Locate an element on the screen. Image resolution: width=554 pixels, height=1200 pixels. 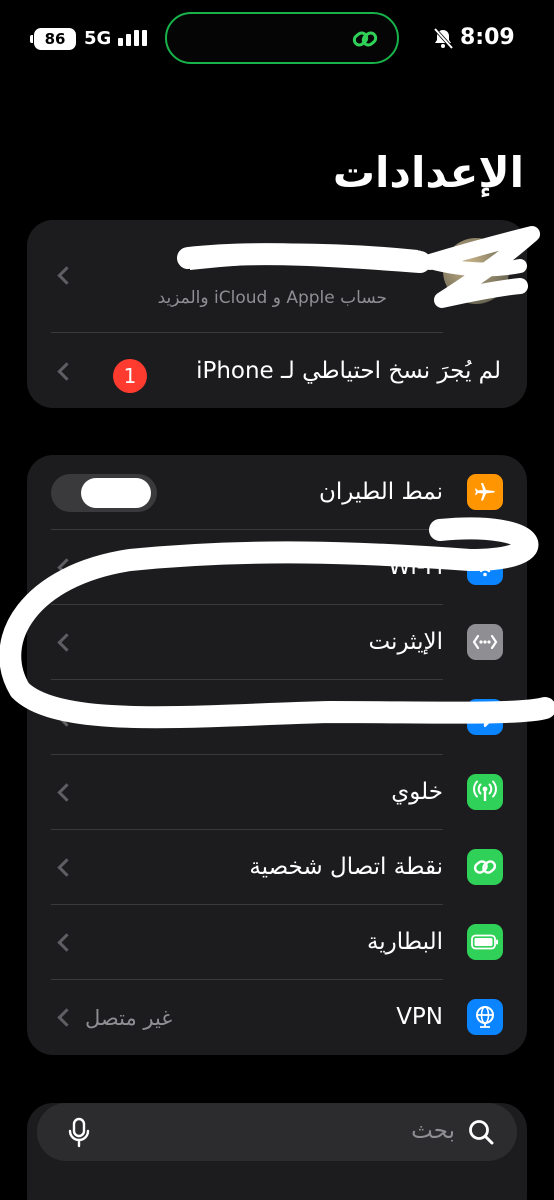
page-title: الإعدادات is located at coordinates (428, 172).